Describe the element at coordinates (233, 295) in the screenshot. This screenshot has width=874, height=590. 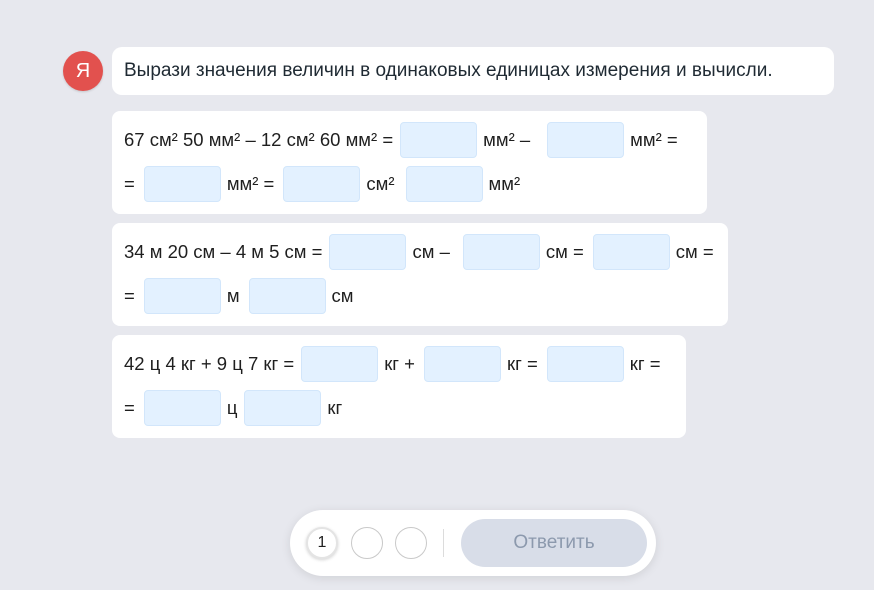
I see `unit-label: м` at that location.